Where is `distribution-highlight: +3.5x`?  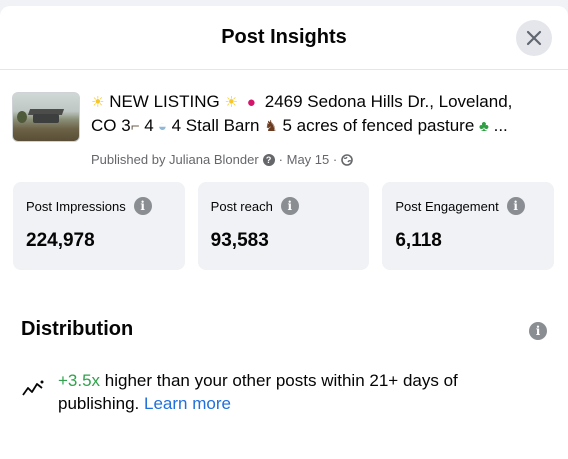
distribution-highlight: +3.5x is located at coordinates (79, 380).